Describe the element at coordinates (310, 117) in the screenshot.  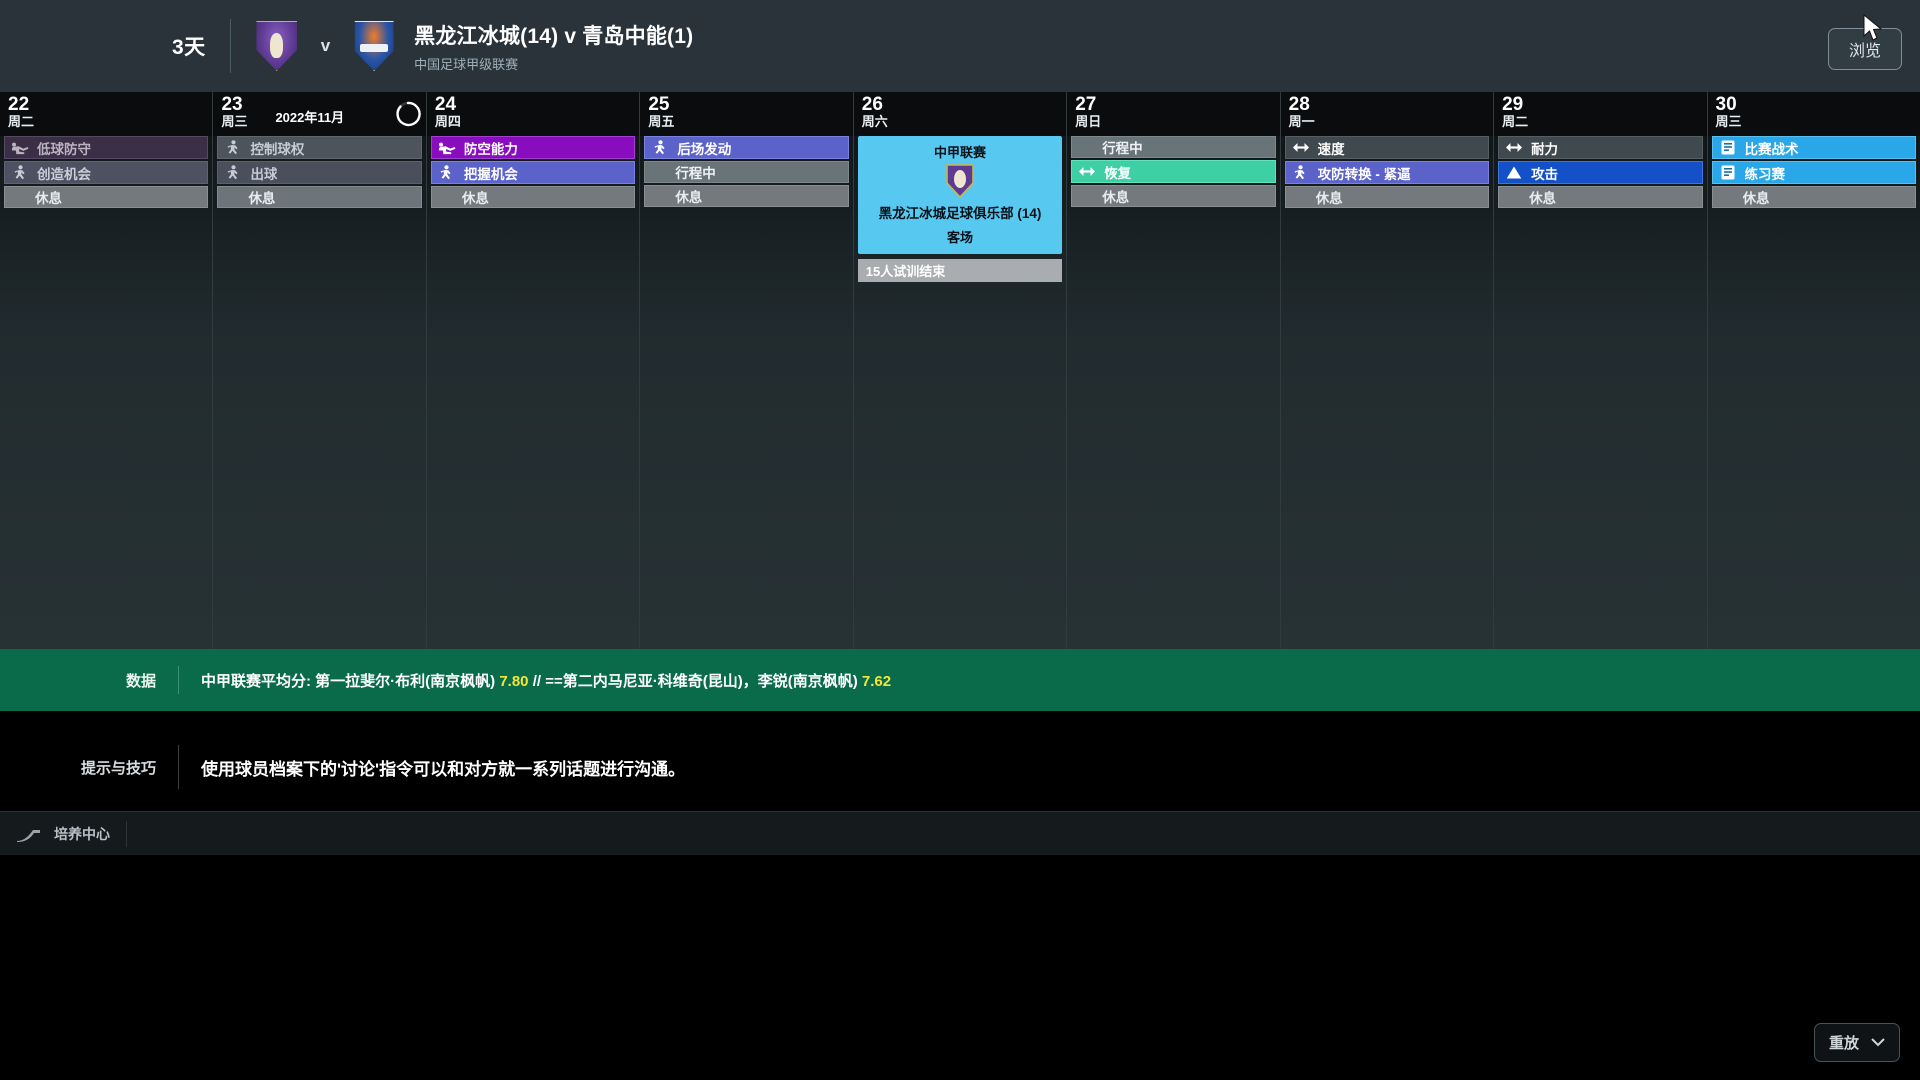
I see `calendar-month-label: 2022年11月` at that location.